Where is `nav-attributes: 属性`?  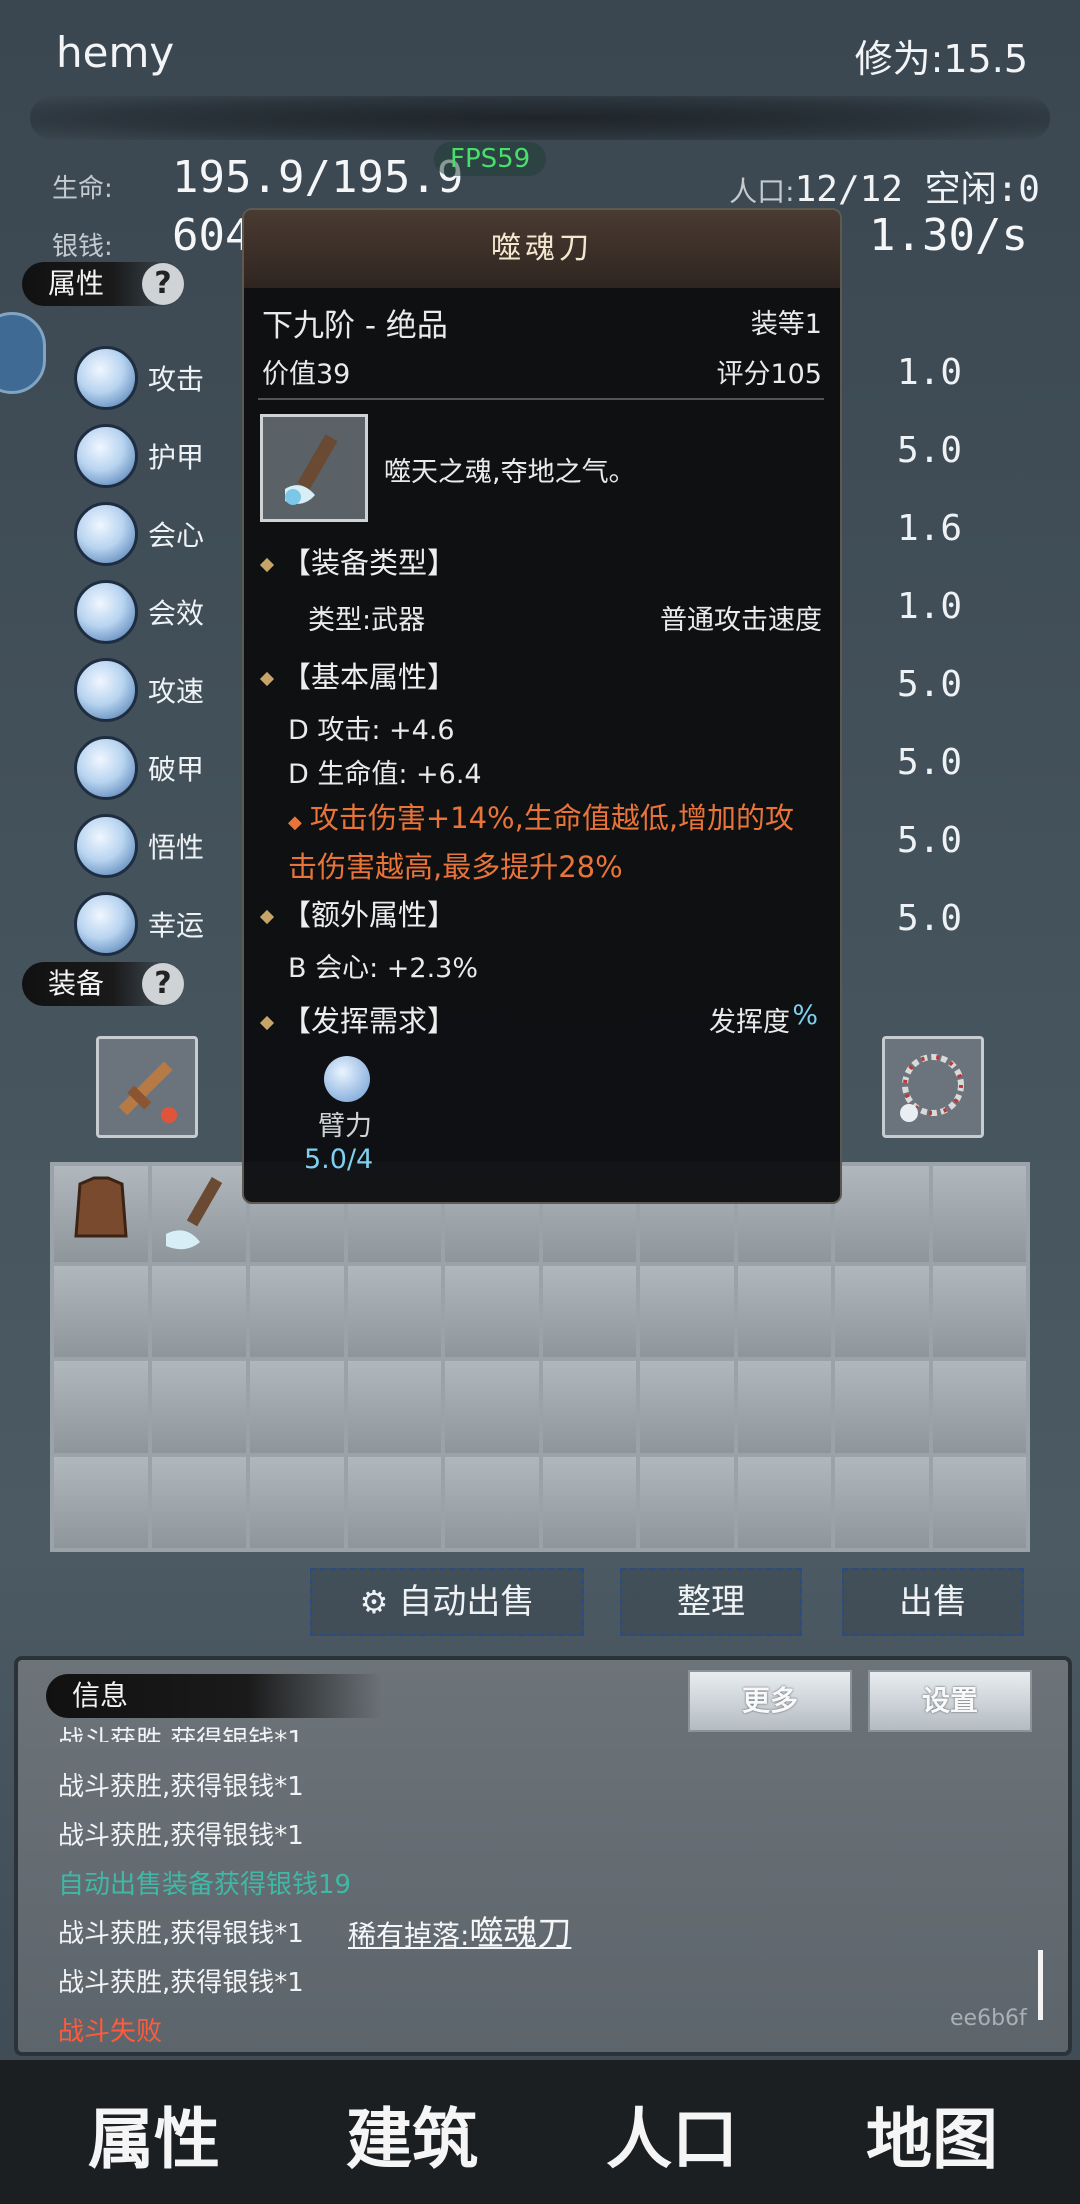 nav-attributes: 属性 is located at coordinates (154, 2134).